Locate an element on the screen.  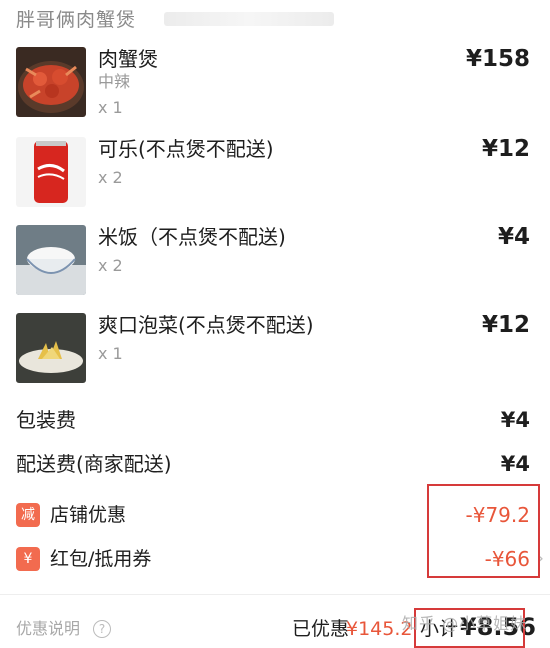
watermark: 知乎 @小草姐妹 is located at coordinates (465, 623).